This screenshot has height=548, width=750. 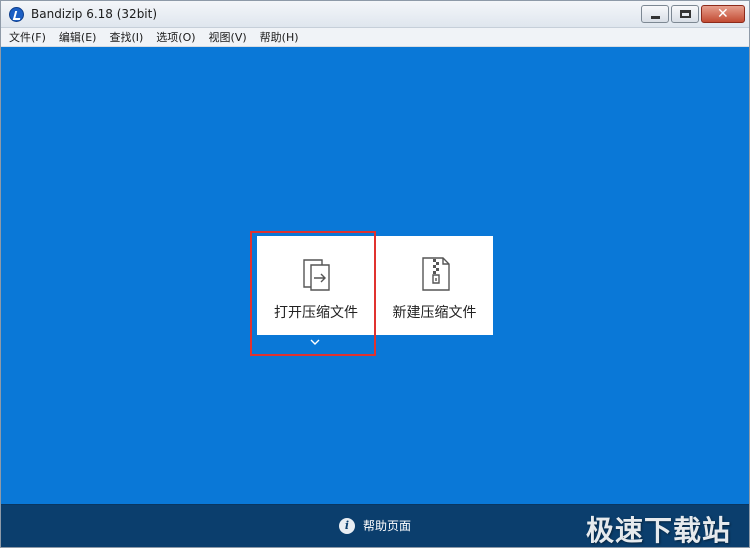 What do you see at coordinates (436, 274) in the screenshot?
I see `zip-file-icon` at bounding box center [436, 274].